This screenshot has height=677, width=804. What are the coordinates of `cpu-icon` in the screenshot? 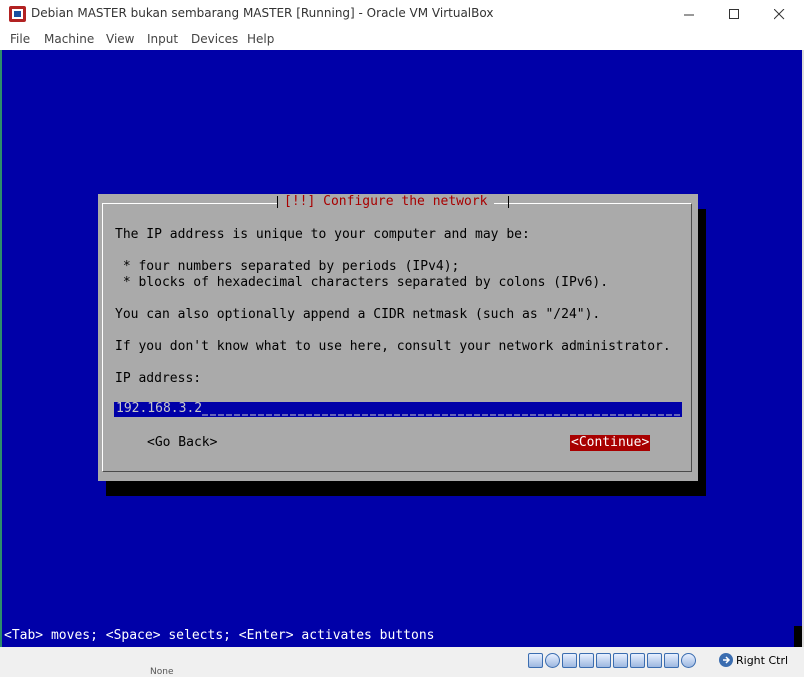 It's located at (671, 660).